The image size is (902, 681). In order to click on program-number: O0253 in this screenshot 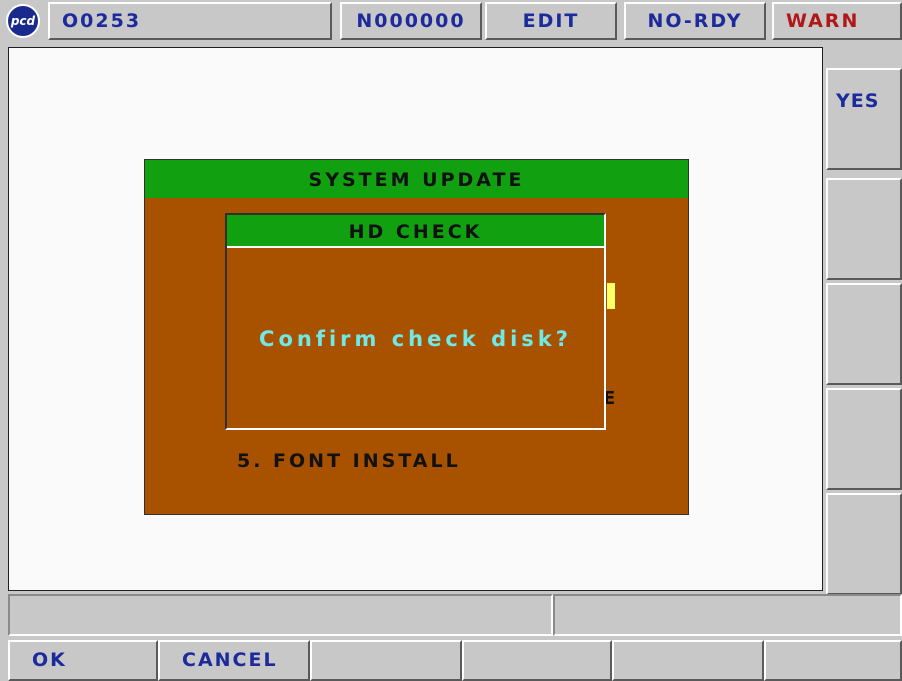, I will do `click(190, 21)`.